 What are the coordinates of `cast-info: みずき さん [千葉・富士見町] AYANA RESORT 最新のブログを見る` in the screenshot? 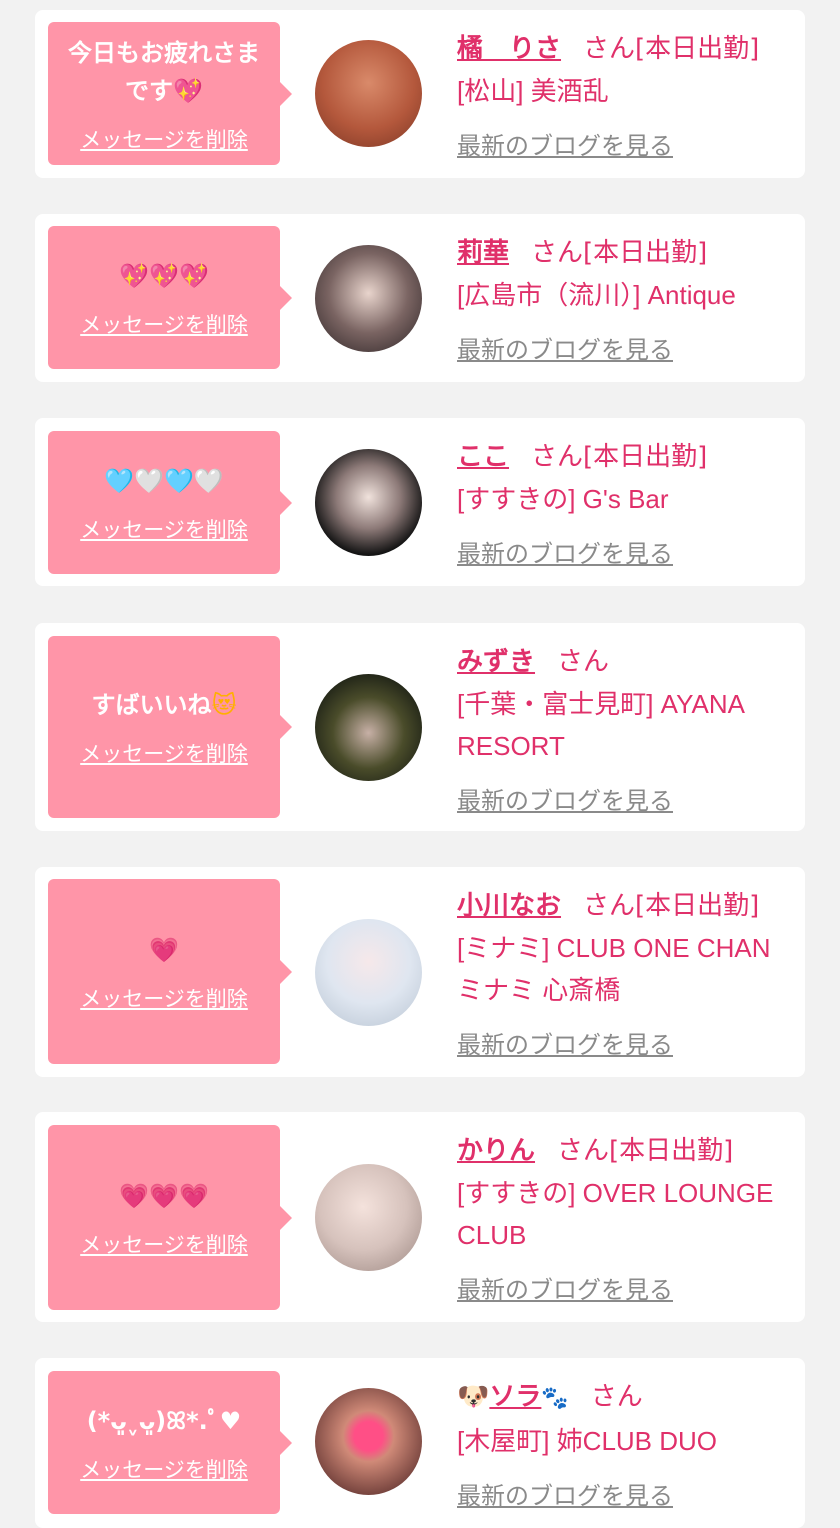 It's located at (625, 728).